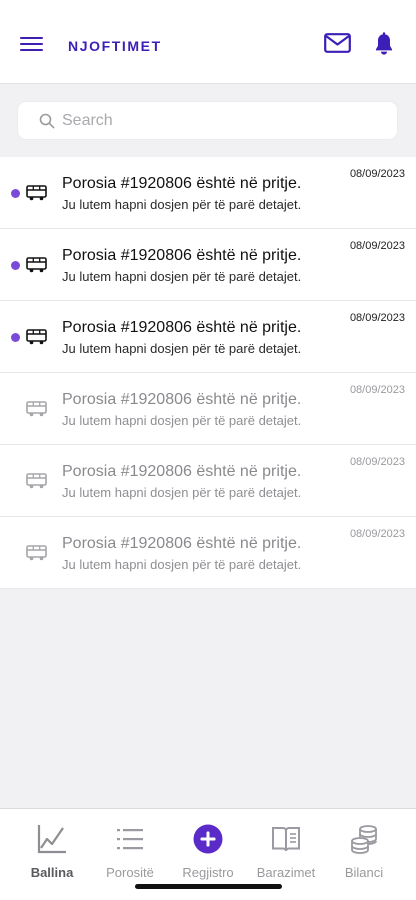  I want to click on search-icon, so click(47, 121).